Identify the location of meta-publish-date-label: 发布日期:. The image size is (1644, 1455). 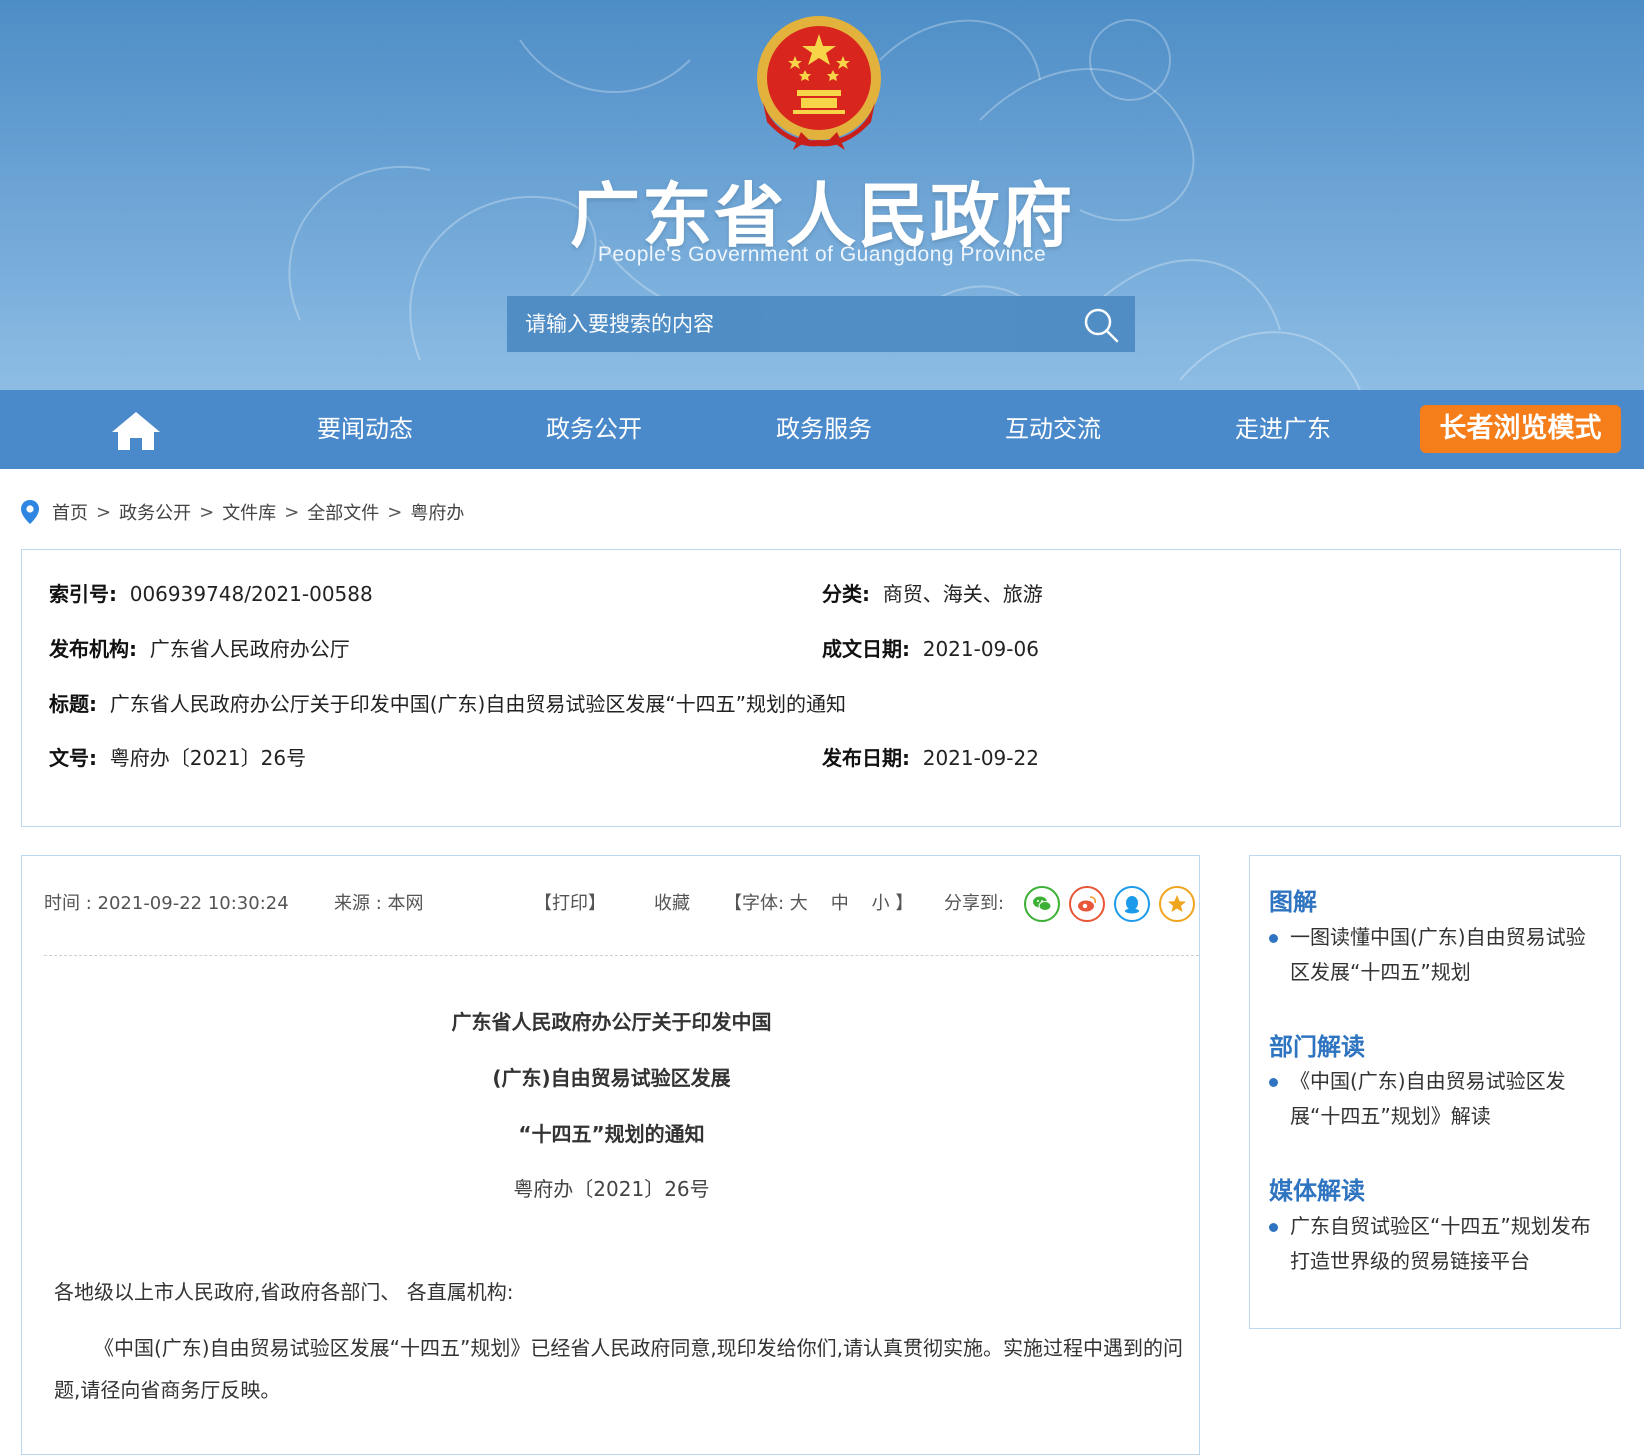
(866, 758).